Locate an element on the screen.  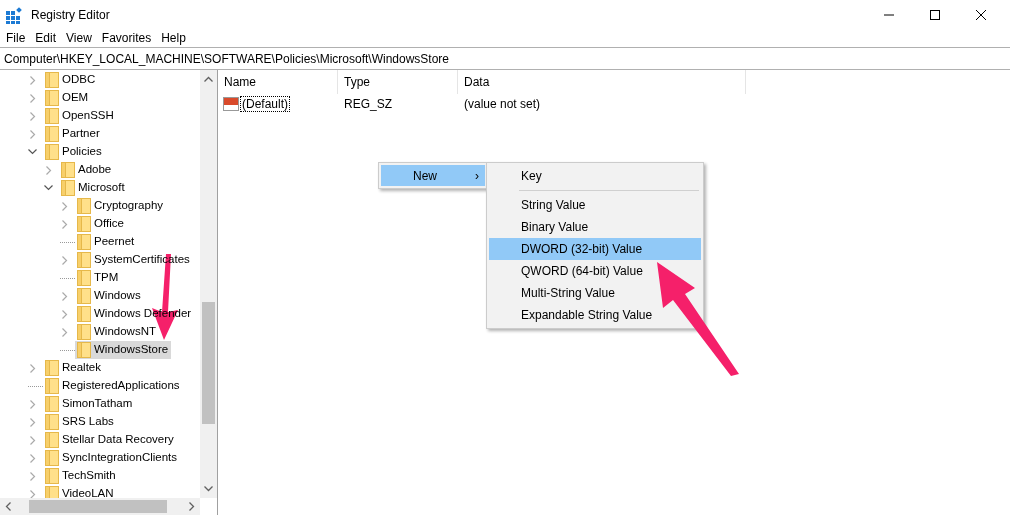
table-cell: (Default) is located at coordinates (265, 104).